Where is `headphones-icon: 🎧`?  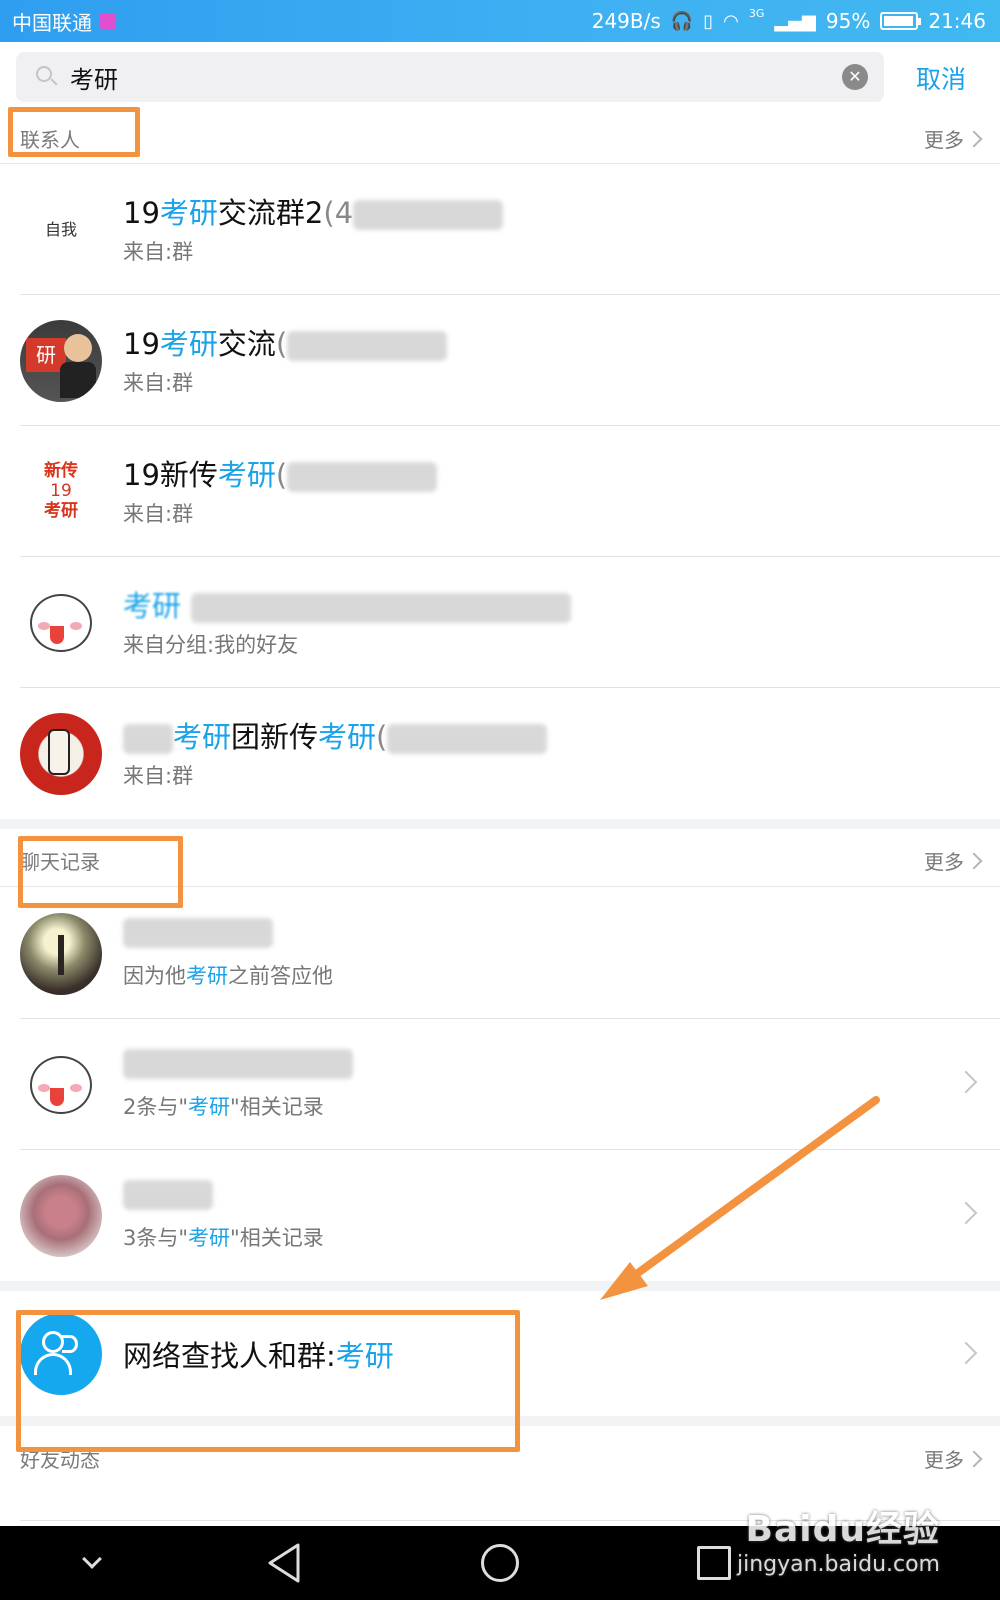 headphones-icon: 🎧 is located at coordinates (682, 21).